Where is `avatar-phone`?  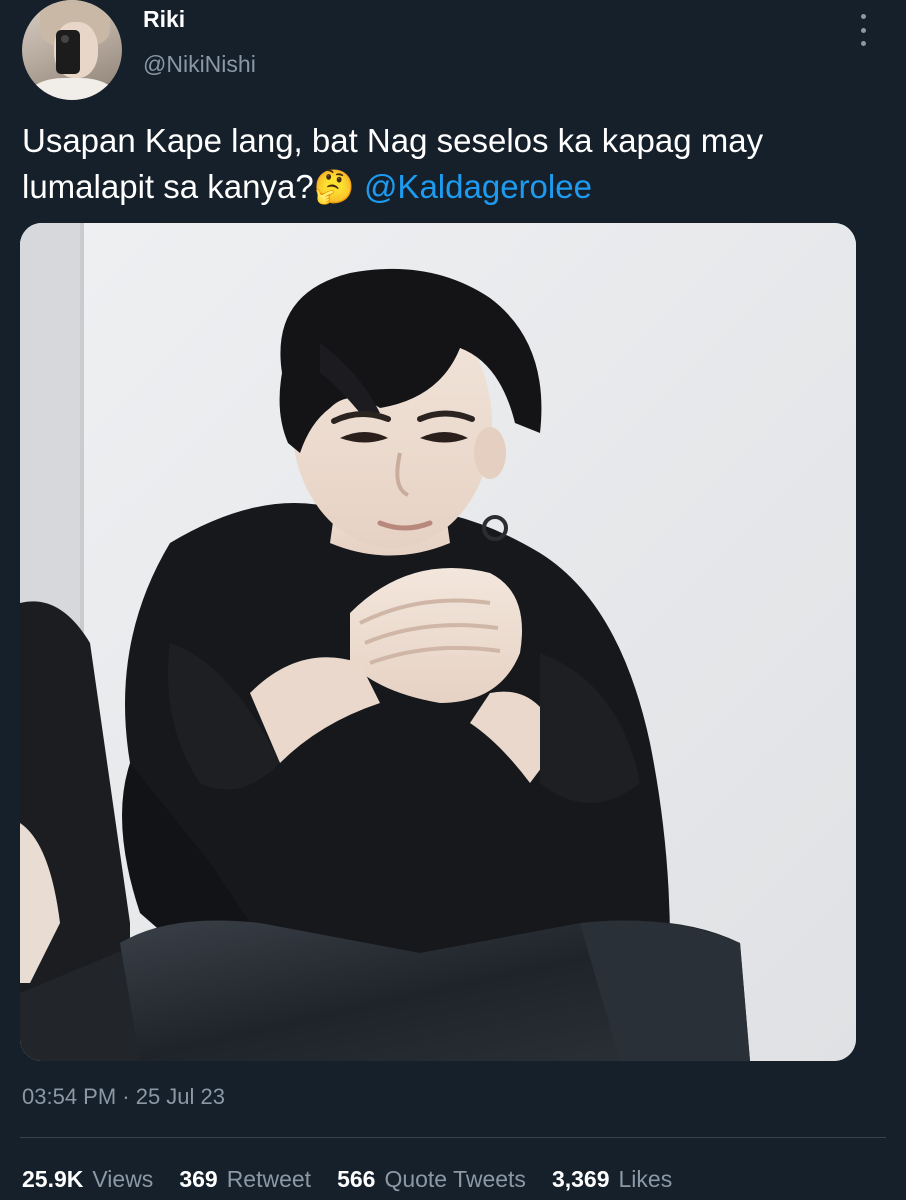
avatar-phone is located at coordinates (68, 52).